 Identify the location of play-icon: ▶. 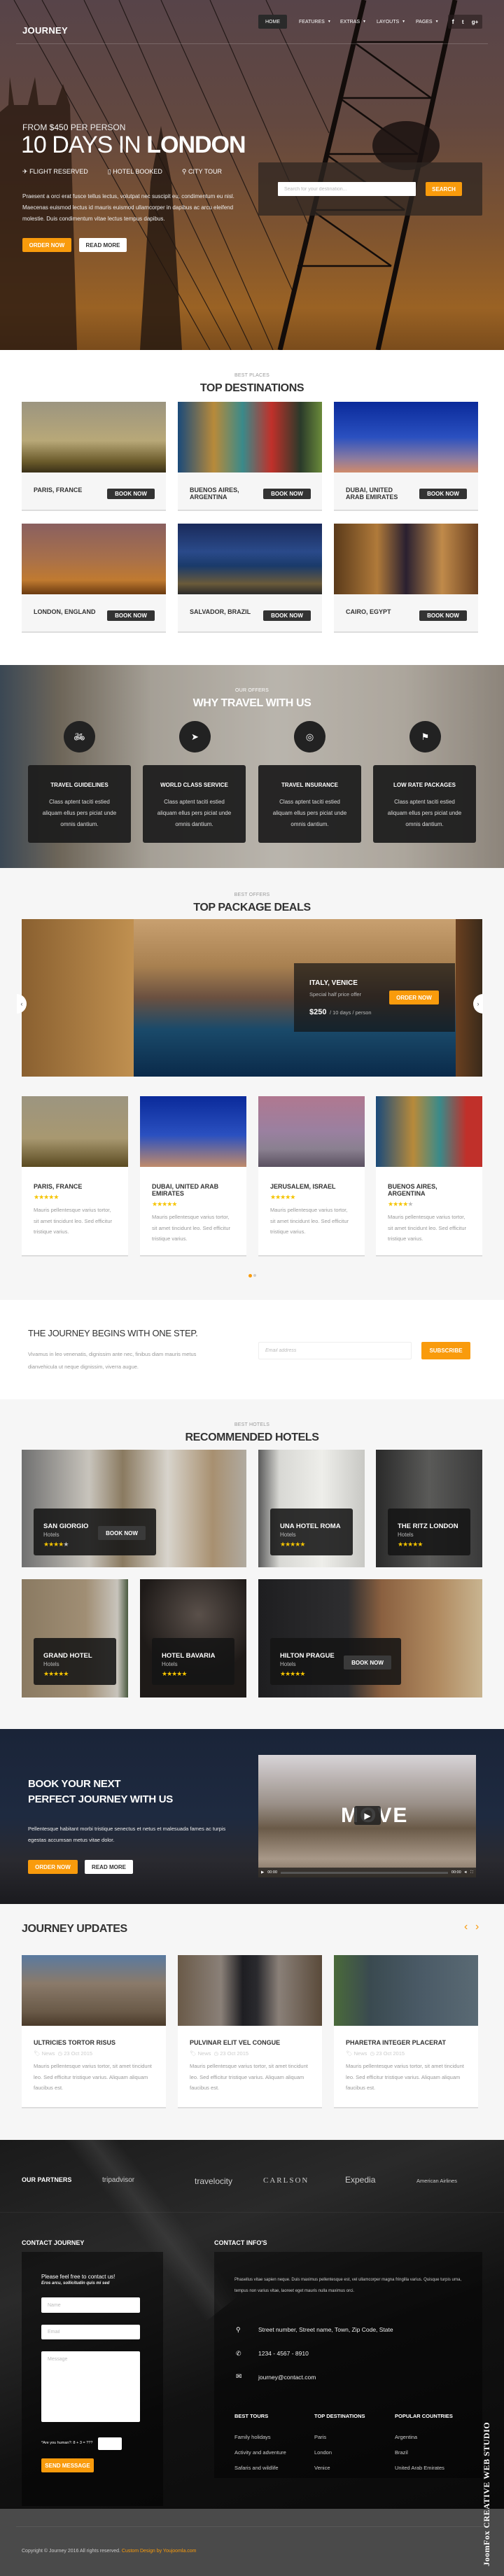
(262, 1872).